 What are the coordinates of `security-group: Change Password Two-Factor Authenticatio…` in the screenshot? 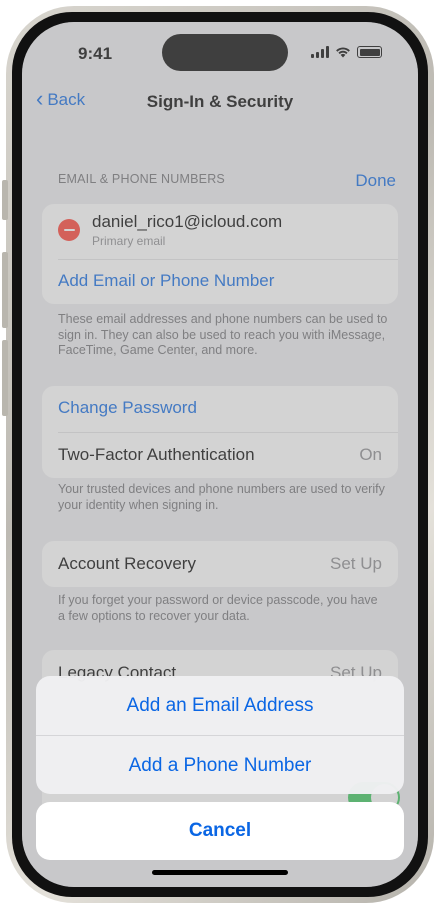 It's located at (220, 432).